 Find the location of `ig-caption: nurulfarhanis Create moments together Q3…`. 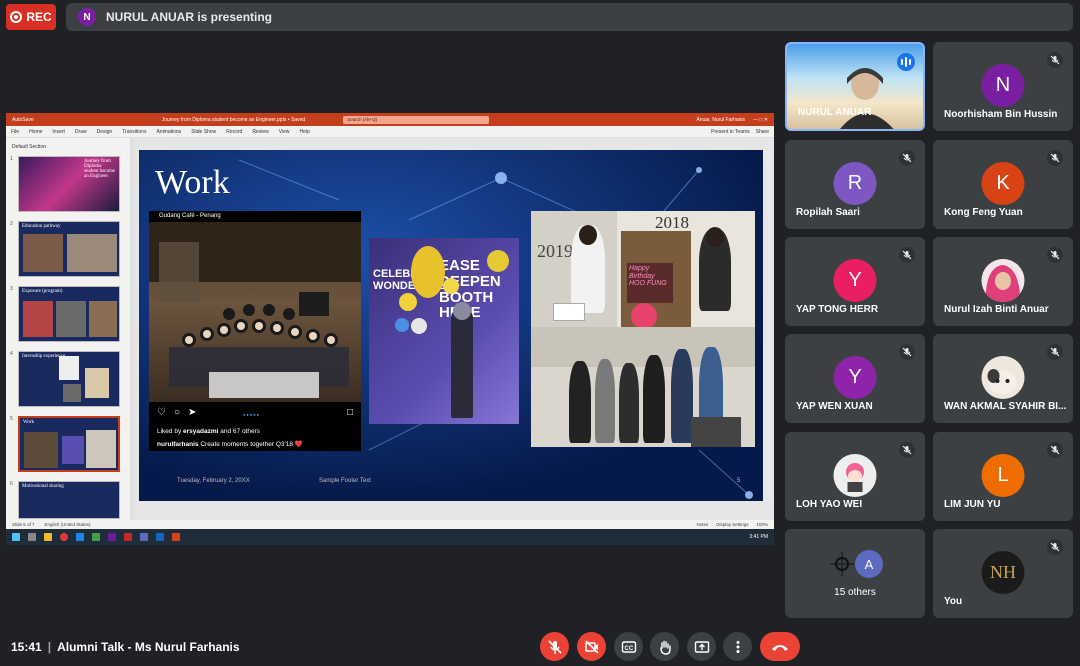

ig-caption: nurulfarhanis Create moments together Q3… is located at coordinates (230, 444).